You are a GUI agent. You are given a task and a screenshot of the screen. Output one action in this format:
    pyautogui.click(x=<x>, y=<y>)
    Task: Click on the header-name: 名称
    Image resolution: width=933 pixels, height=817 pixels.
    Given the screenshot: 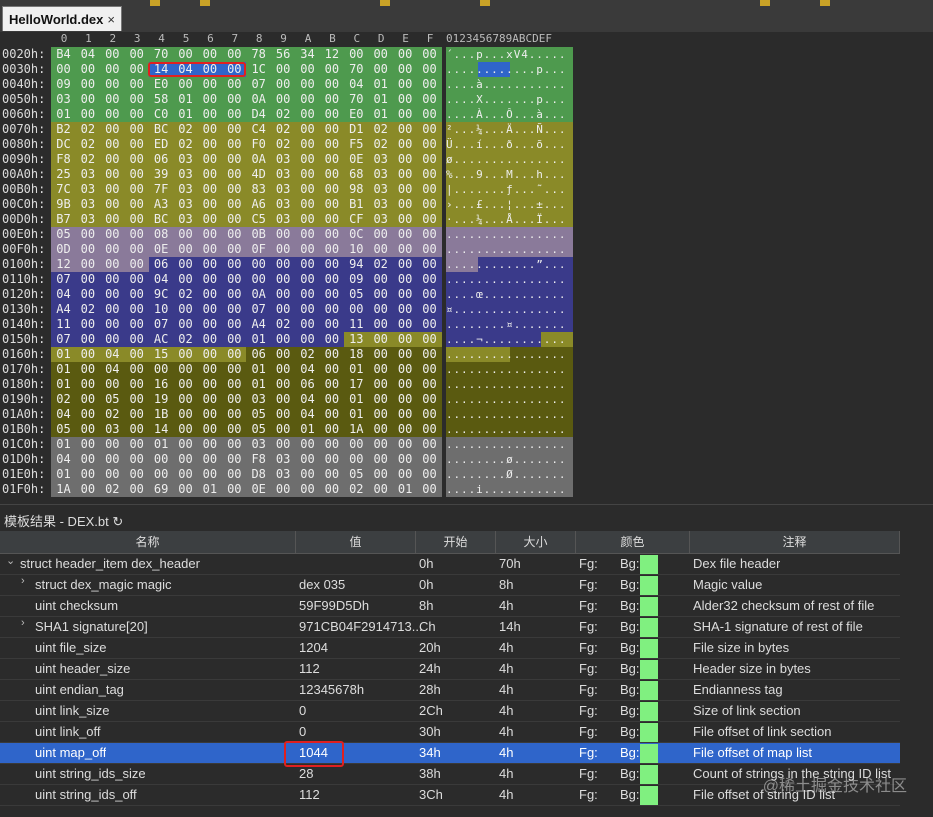 What is the action you would take?
    pyautogui.click(x=148, y=542)
    